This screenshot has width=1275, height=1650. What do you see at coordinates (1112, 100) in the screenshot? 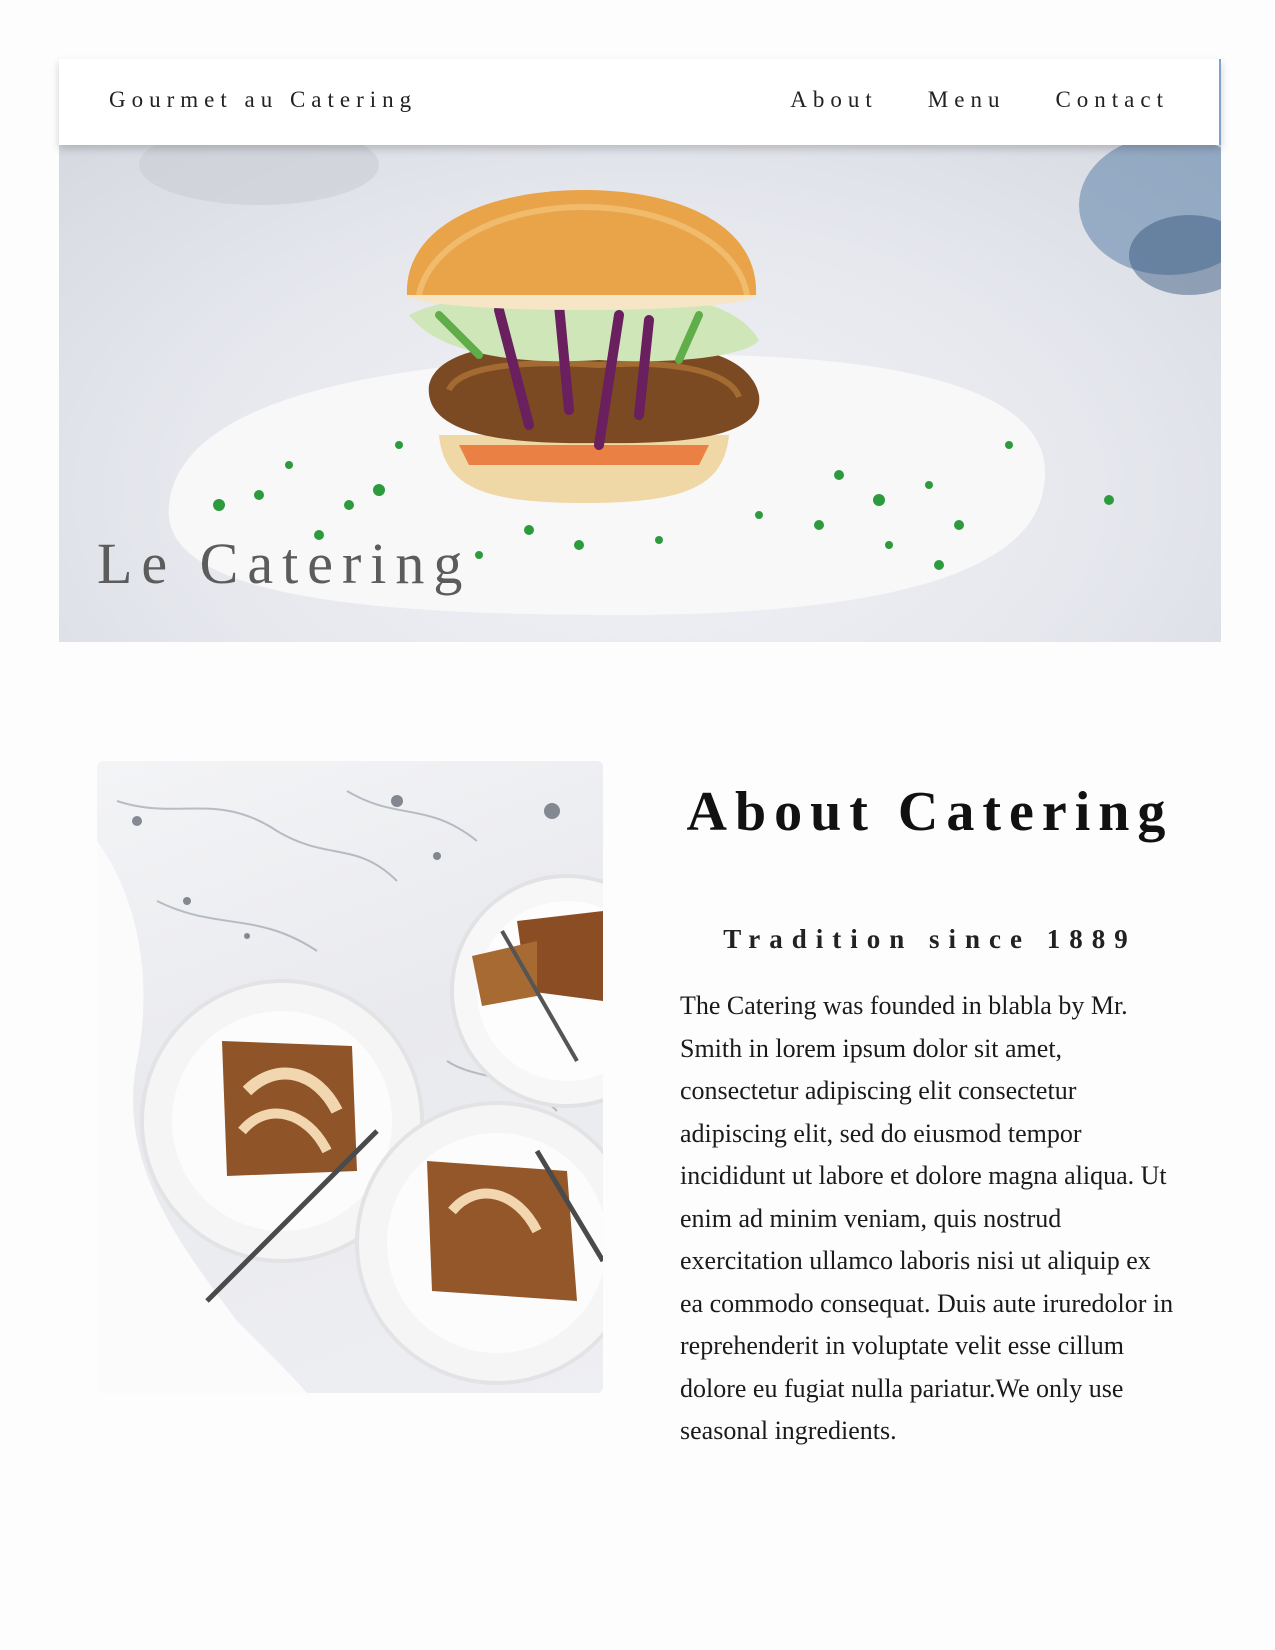
I see `nav-link-contact: Contact` at bounding box center [1112, 100].